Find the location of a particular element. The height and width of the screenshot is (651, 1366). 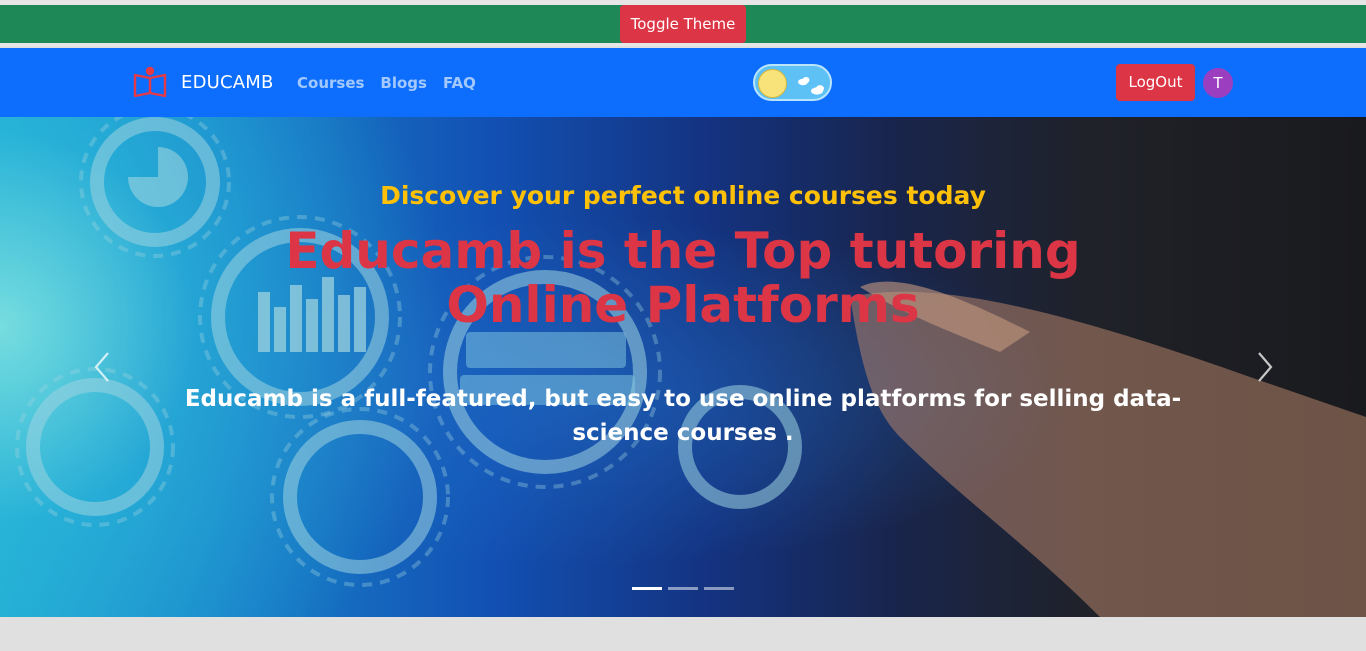

toggle-theme-button: Toggle Theme is located at coordinates (683, 24).